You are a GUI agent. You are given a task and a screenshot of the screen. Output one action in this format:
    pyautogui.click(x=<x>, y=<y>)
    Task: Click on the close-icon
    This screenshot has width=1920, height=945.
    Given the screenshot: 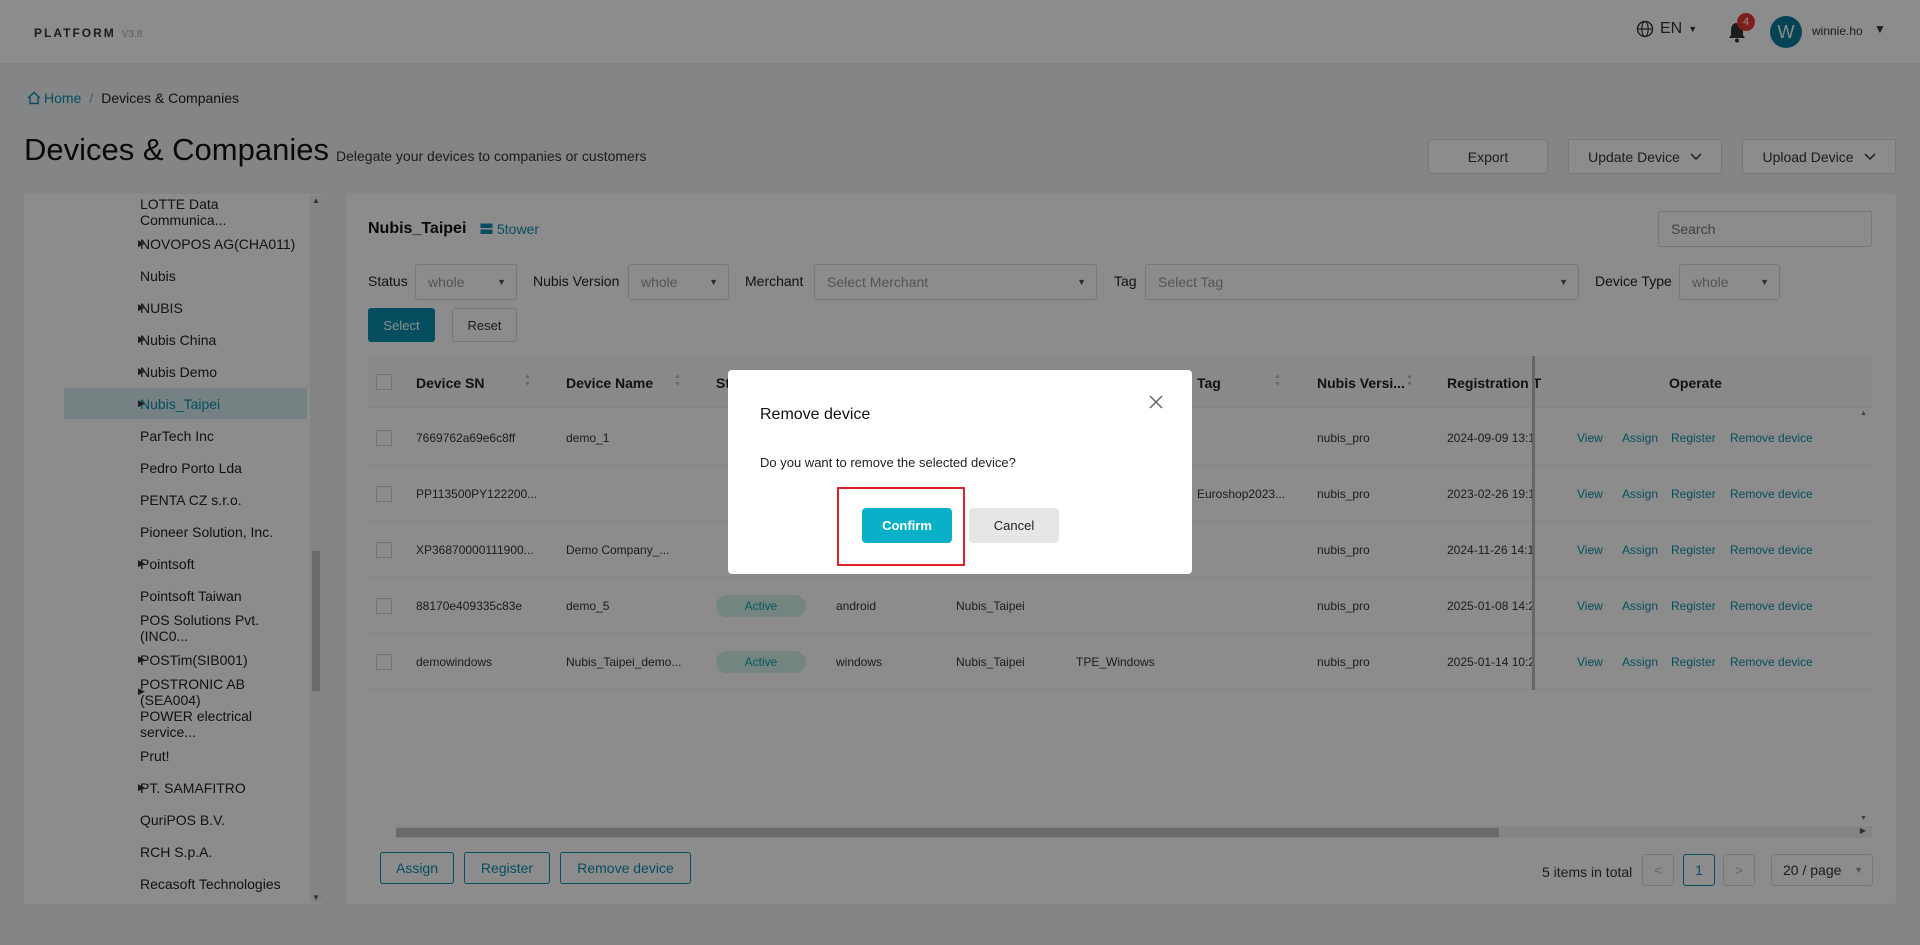 What is the action you would take?
    pyautogui.click(x=1156, y=402)
    